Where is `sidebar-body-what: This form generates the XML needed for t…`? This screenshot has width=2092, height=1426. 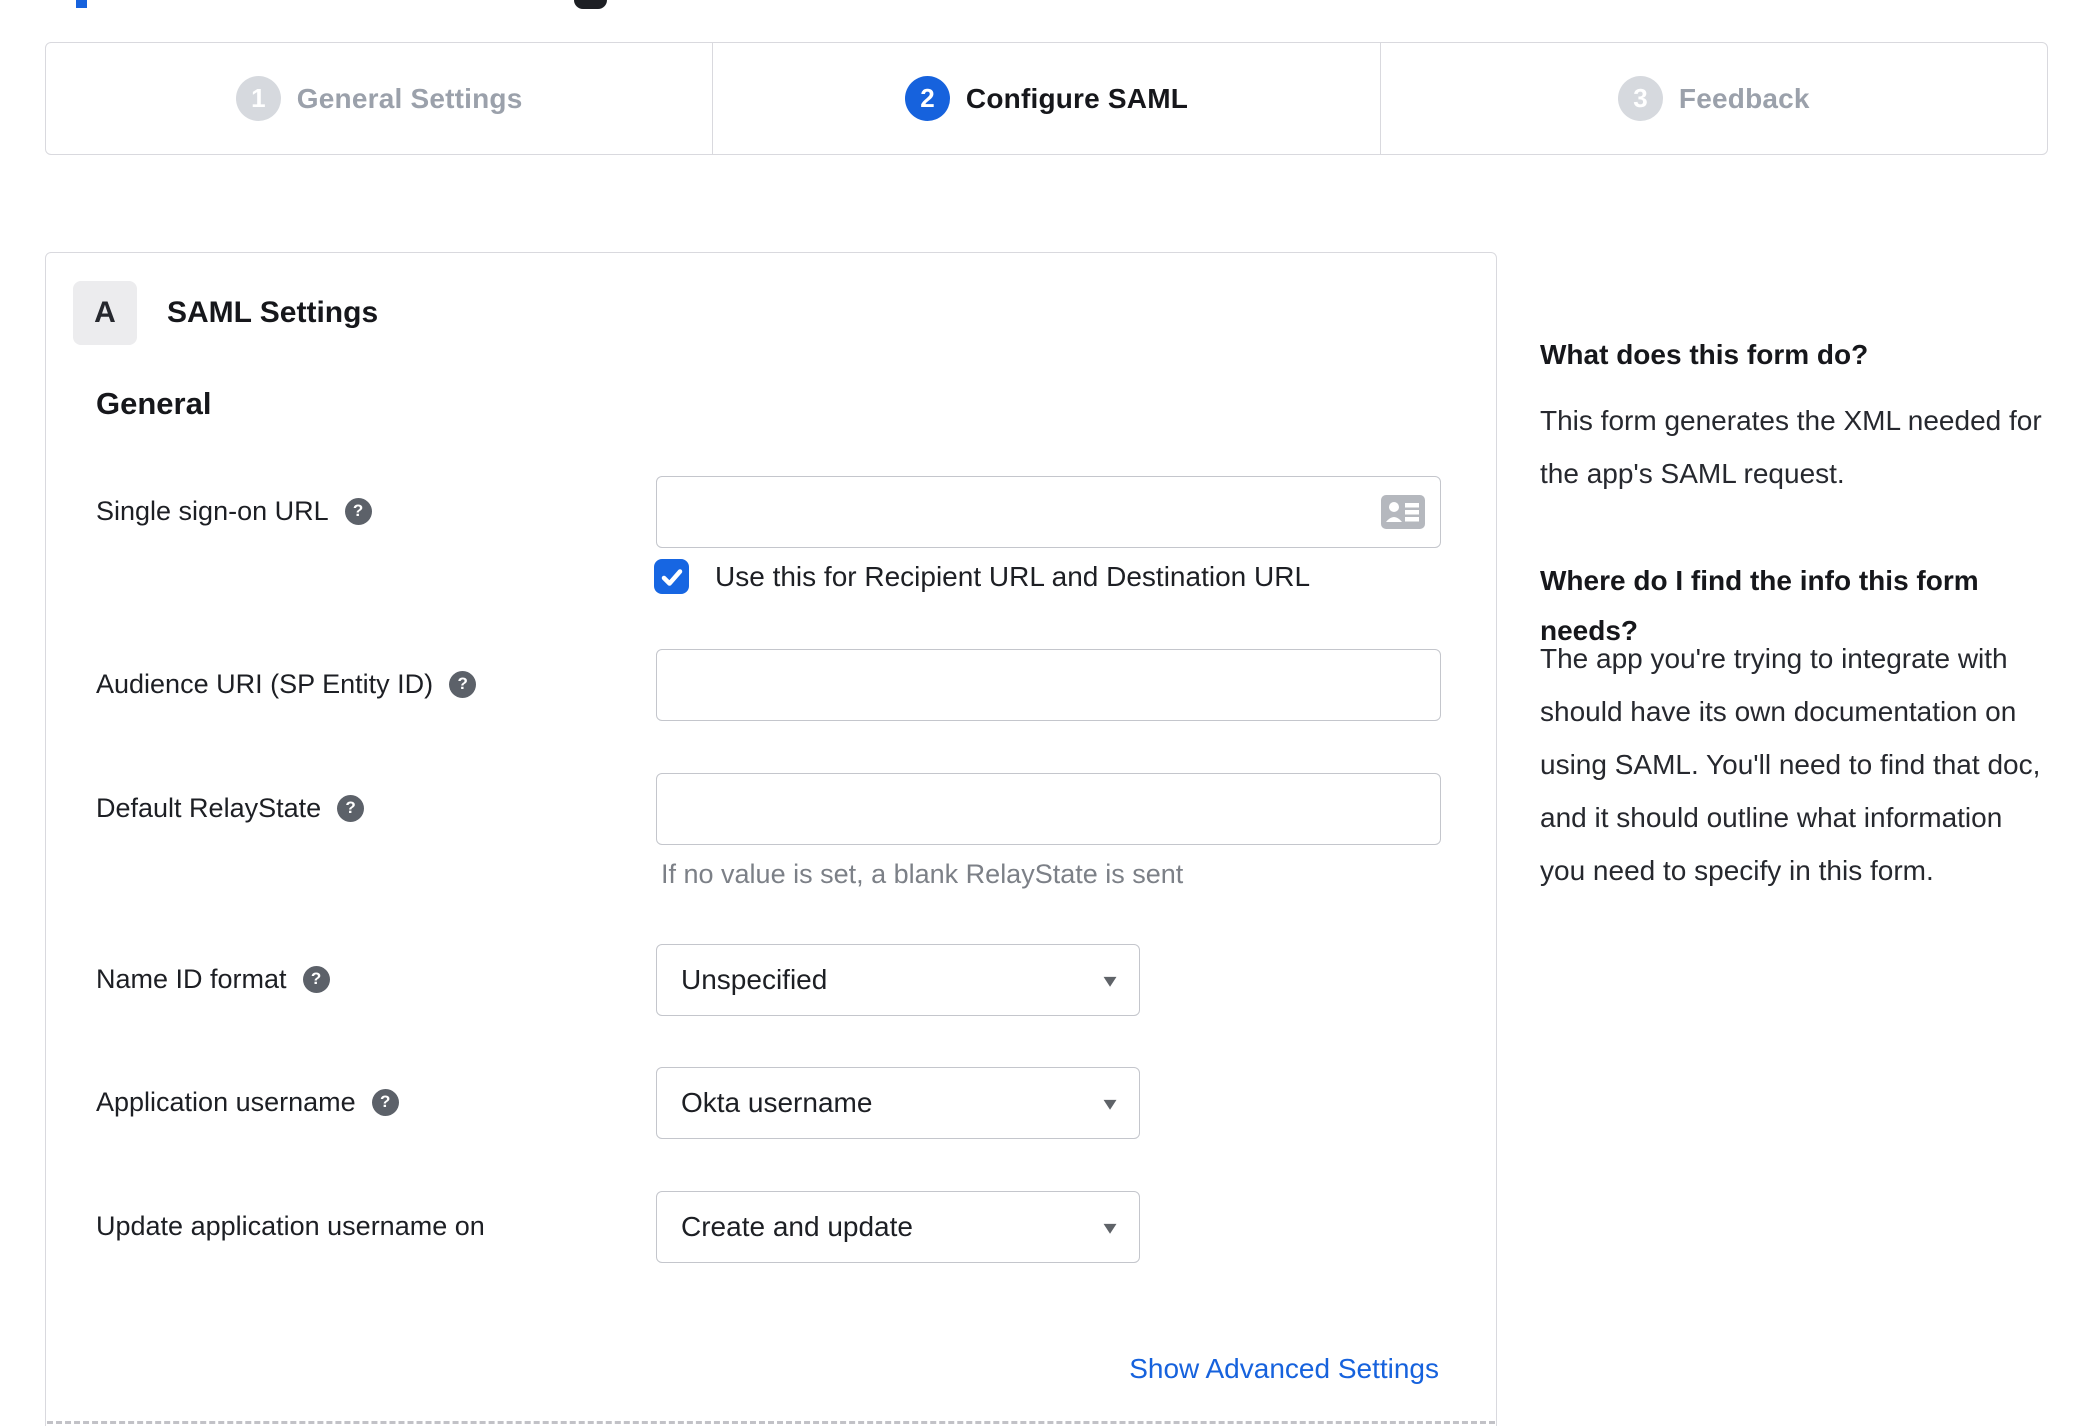 sidebar-body-what: This form generates the XML needed for t… is located at coordinates (1791, 447).